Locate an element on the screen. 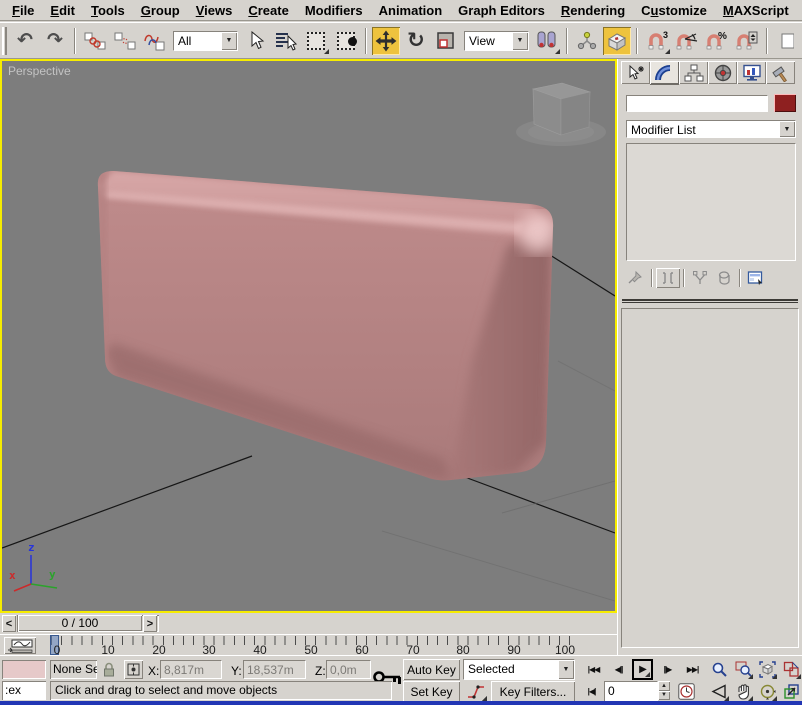  menu-group: Group is located at coordinates (160, 10).